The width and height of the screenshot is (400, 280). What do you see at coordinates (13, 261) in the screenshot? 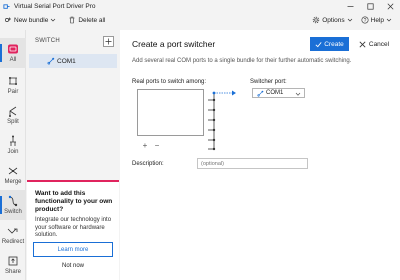
I see `share-icon` at bounding box center [13, 261].